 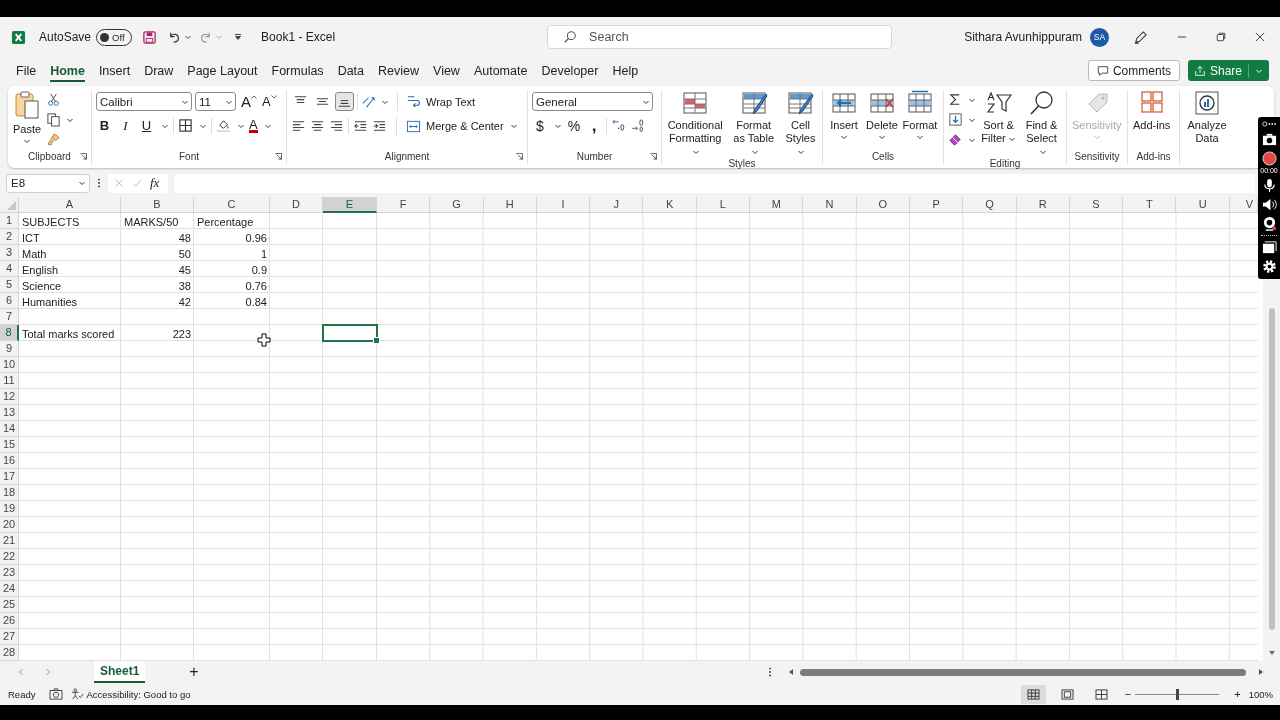 What do you see at coordinates (1269, 223) in the screenshot?
I see `webcam-icon` at bounding box center [1269, 223].